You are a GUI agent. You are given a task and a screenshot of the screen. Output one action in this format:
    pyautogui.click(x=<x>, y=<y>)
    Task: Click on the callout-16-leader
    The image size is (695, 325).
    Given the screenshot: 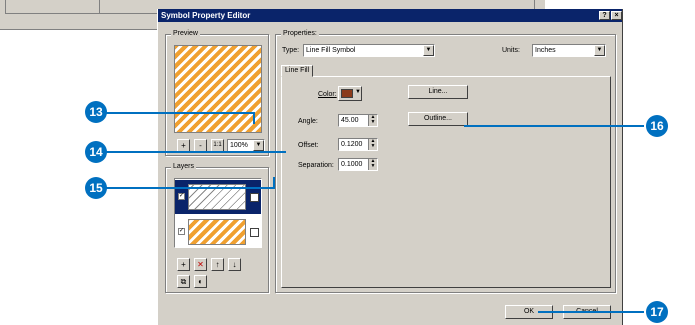 What is the action you would take?
    pyautogui.click(x=554, y=126)
    